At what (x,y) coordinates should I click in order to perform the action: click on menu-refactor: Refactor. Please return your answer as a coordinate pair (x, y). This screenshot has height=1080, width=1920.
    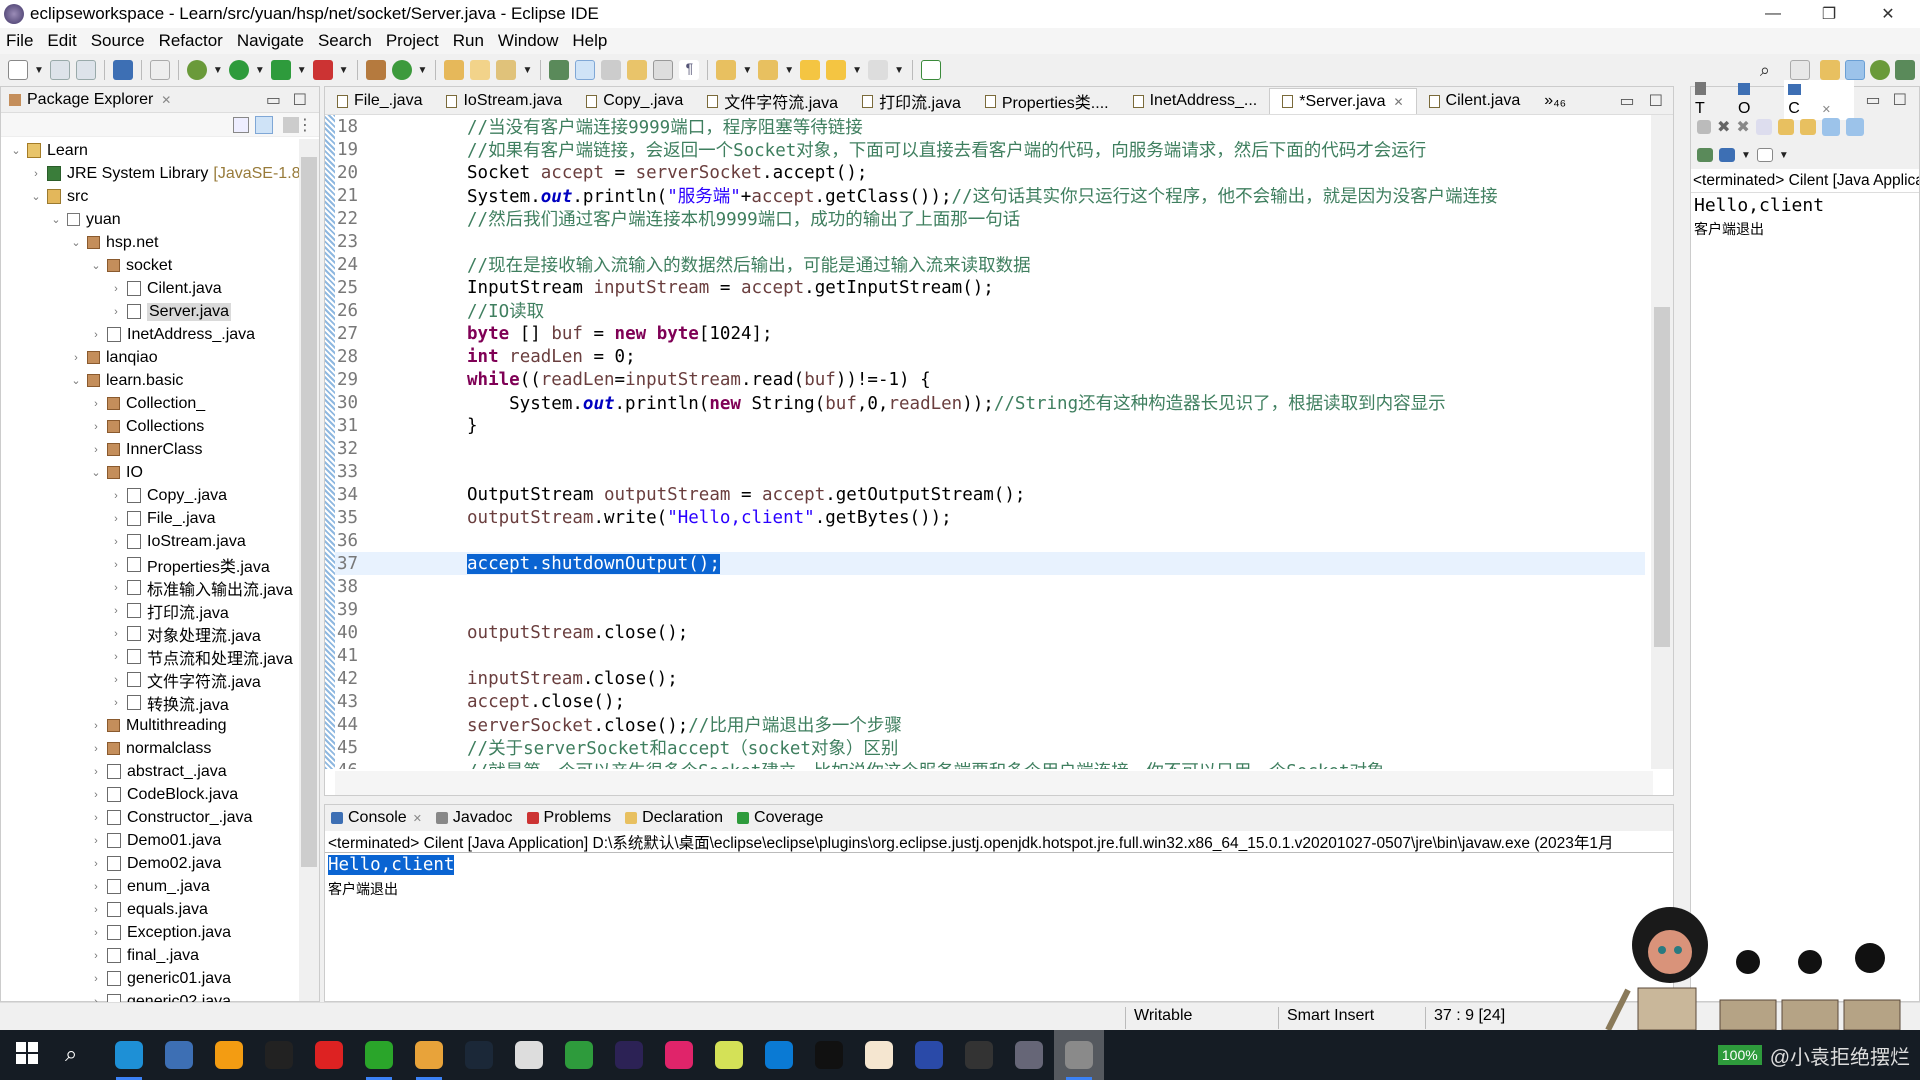
    Looking at the image, I should click on (191, 41).